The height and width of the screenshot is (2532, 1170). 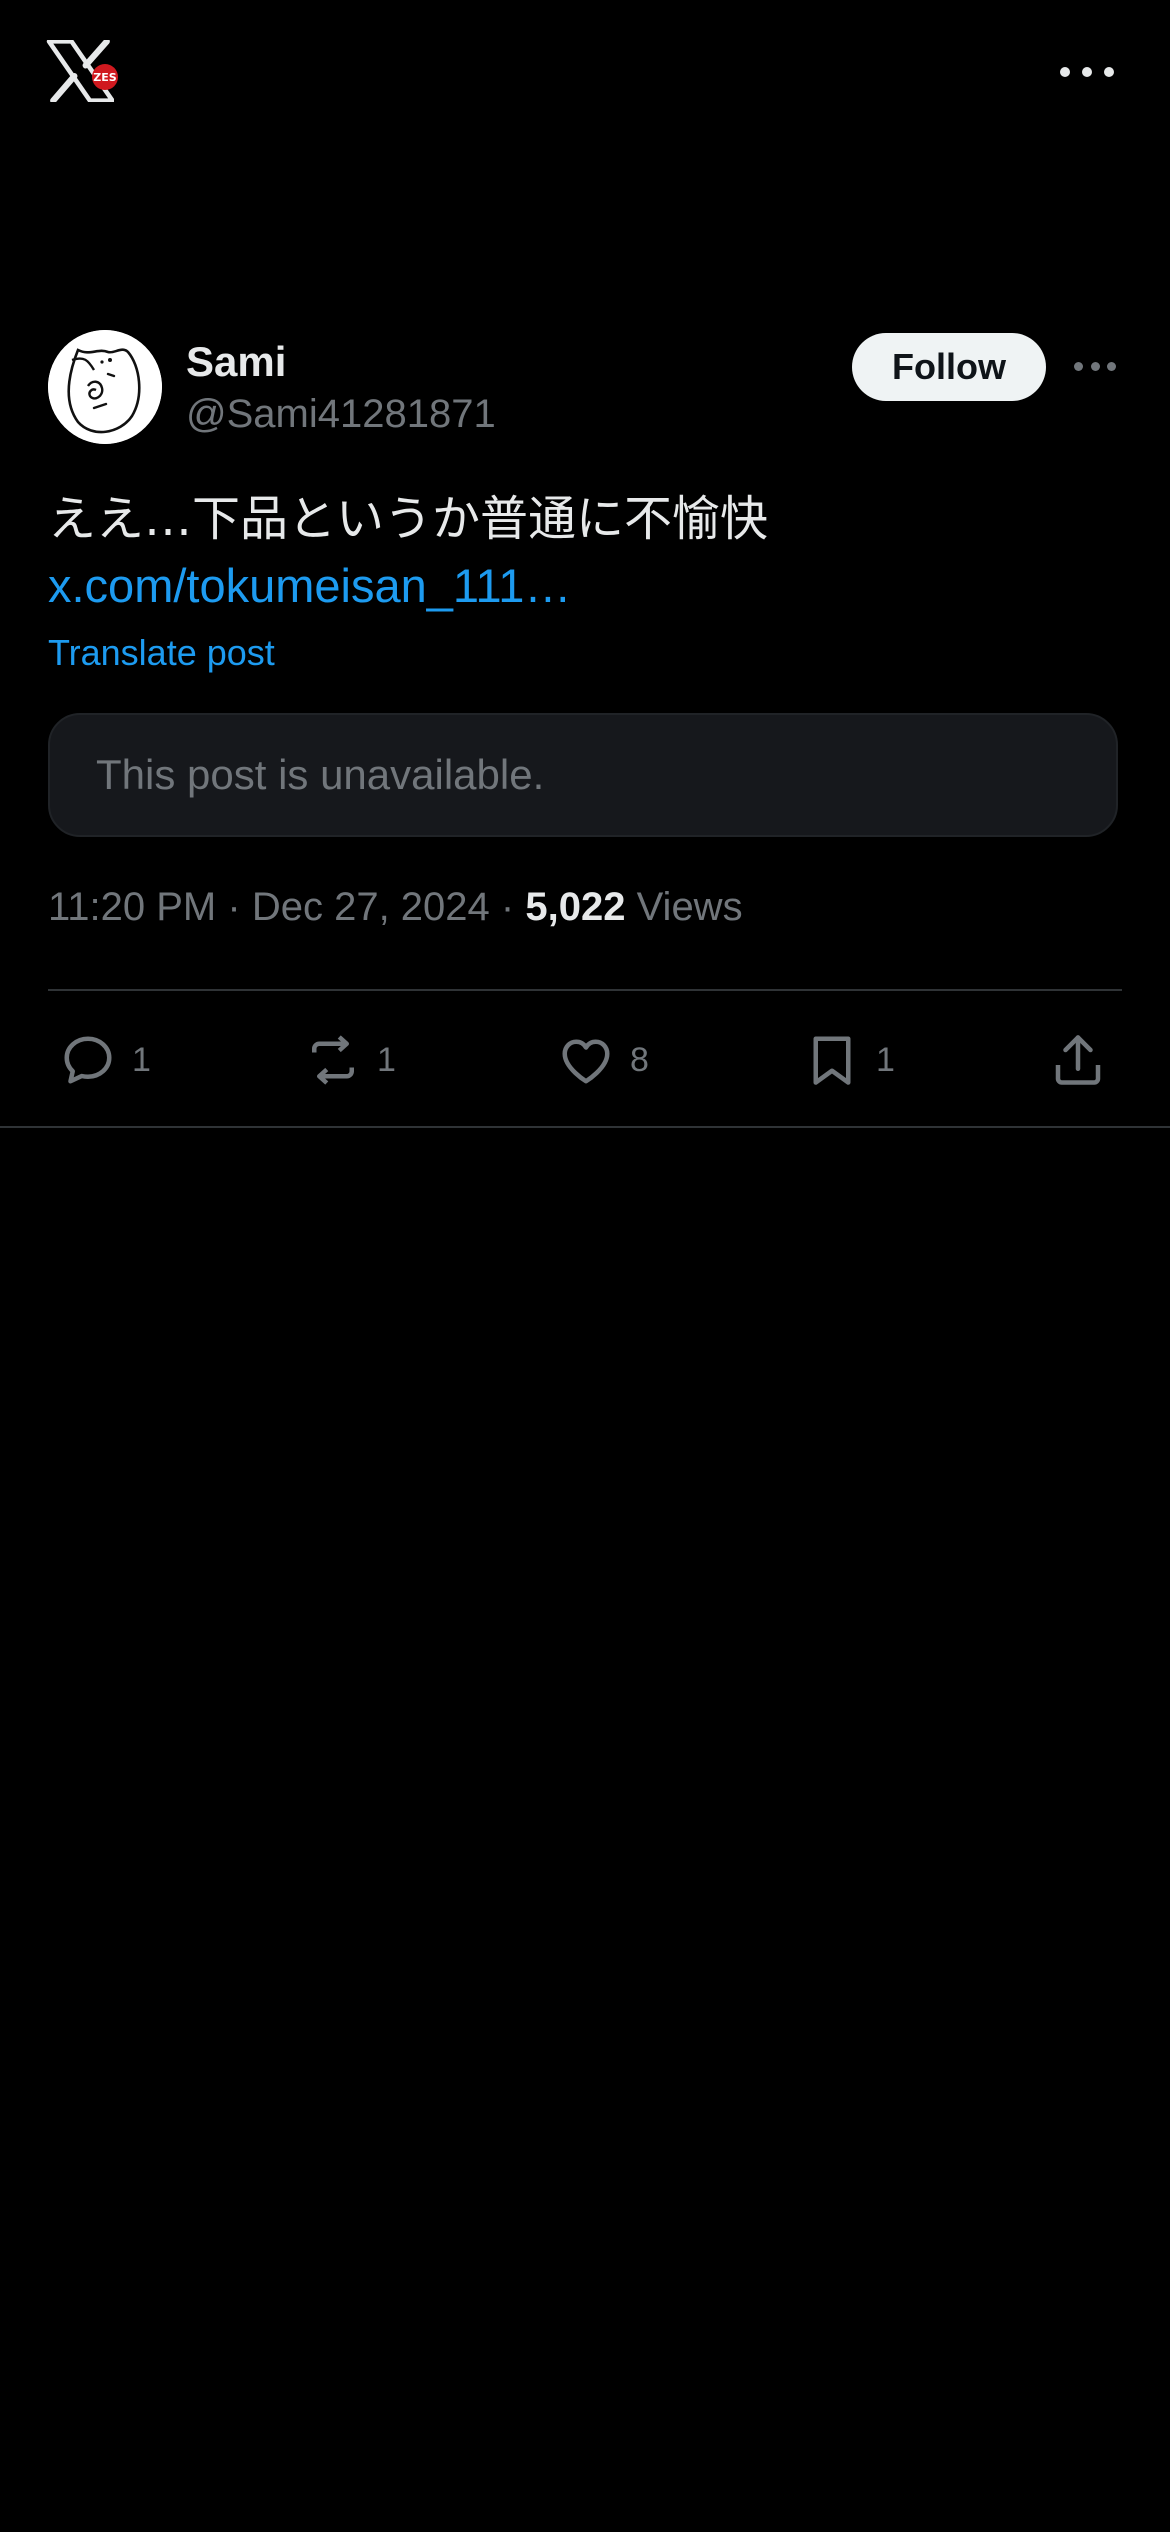 I want to click on bookmark-button: 1, so click(x=848, y=1060).